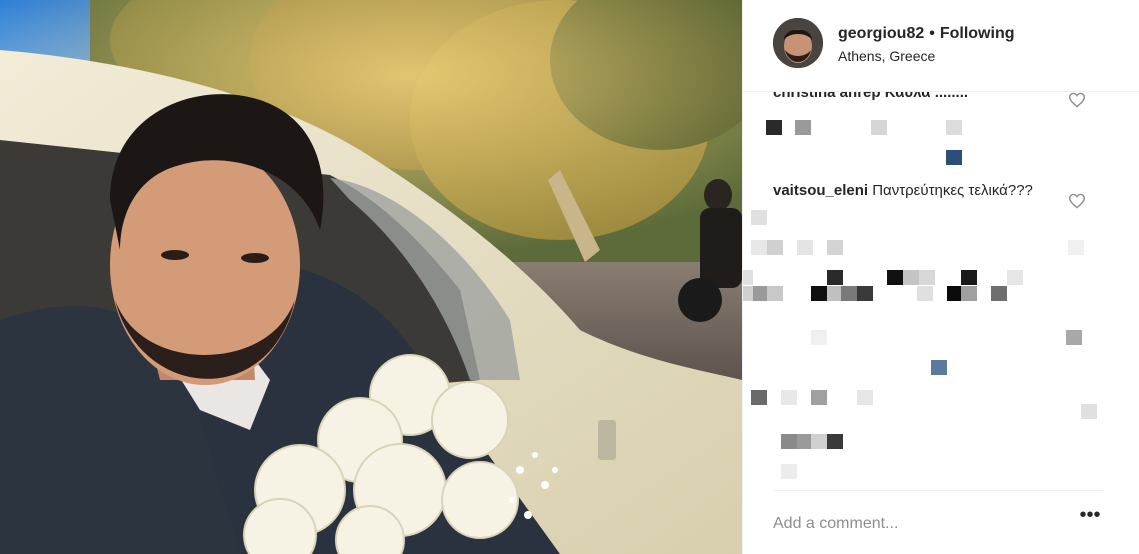 This screenshot has height=554, width=1139. I want to click on location-link: Athens, Greece, so click(886, 56).